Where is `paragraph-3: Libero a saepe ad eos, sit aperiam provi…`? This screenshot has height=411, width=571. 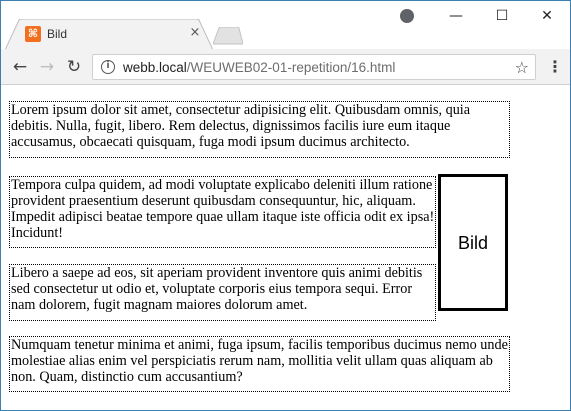
paragraph-3: Libero a saepe ad eos, sit aperiam provi… is located at coordinates (222, 292).